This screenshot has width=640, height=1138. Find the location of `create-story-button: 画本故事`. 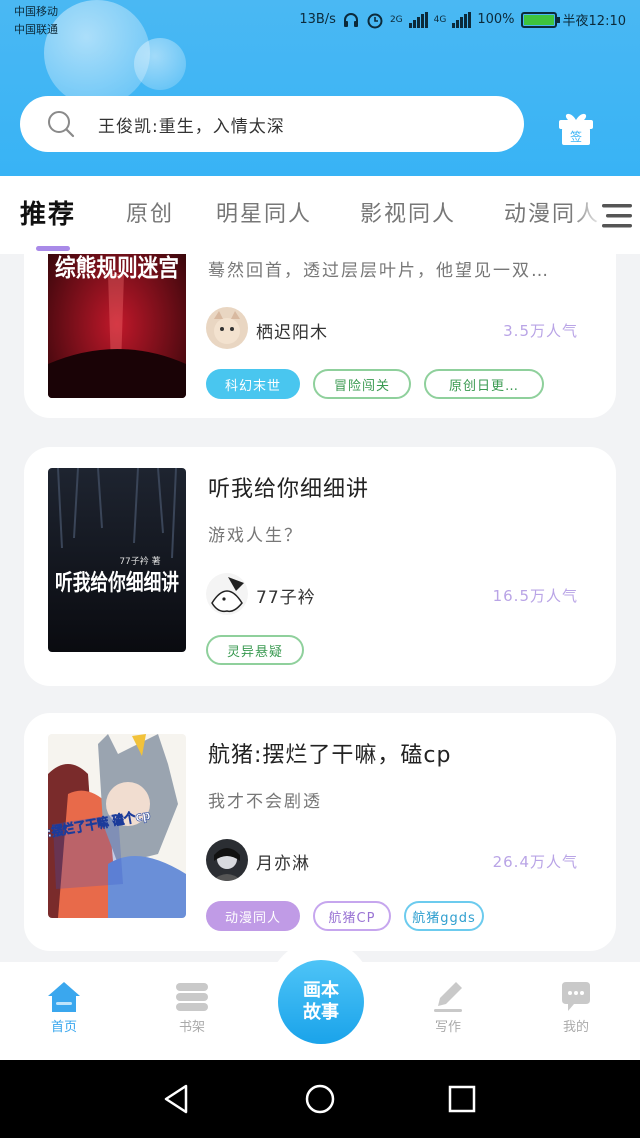

create-story-button: 画本故事 is located at coordinates (321, 1002).